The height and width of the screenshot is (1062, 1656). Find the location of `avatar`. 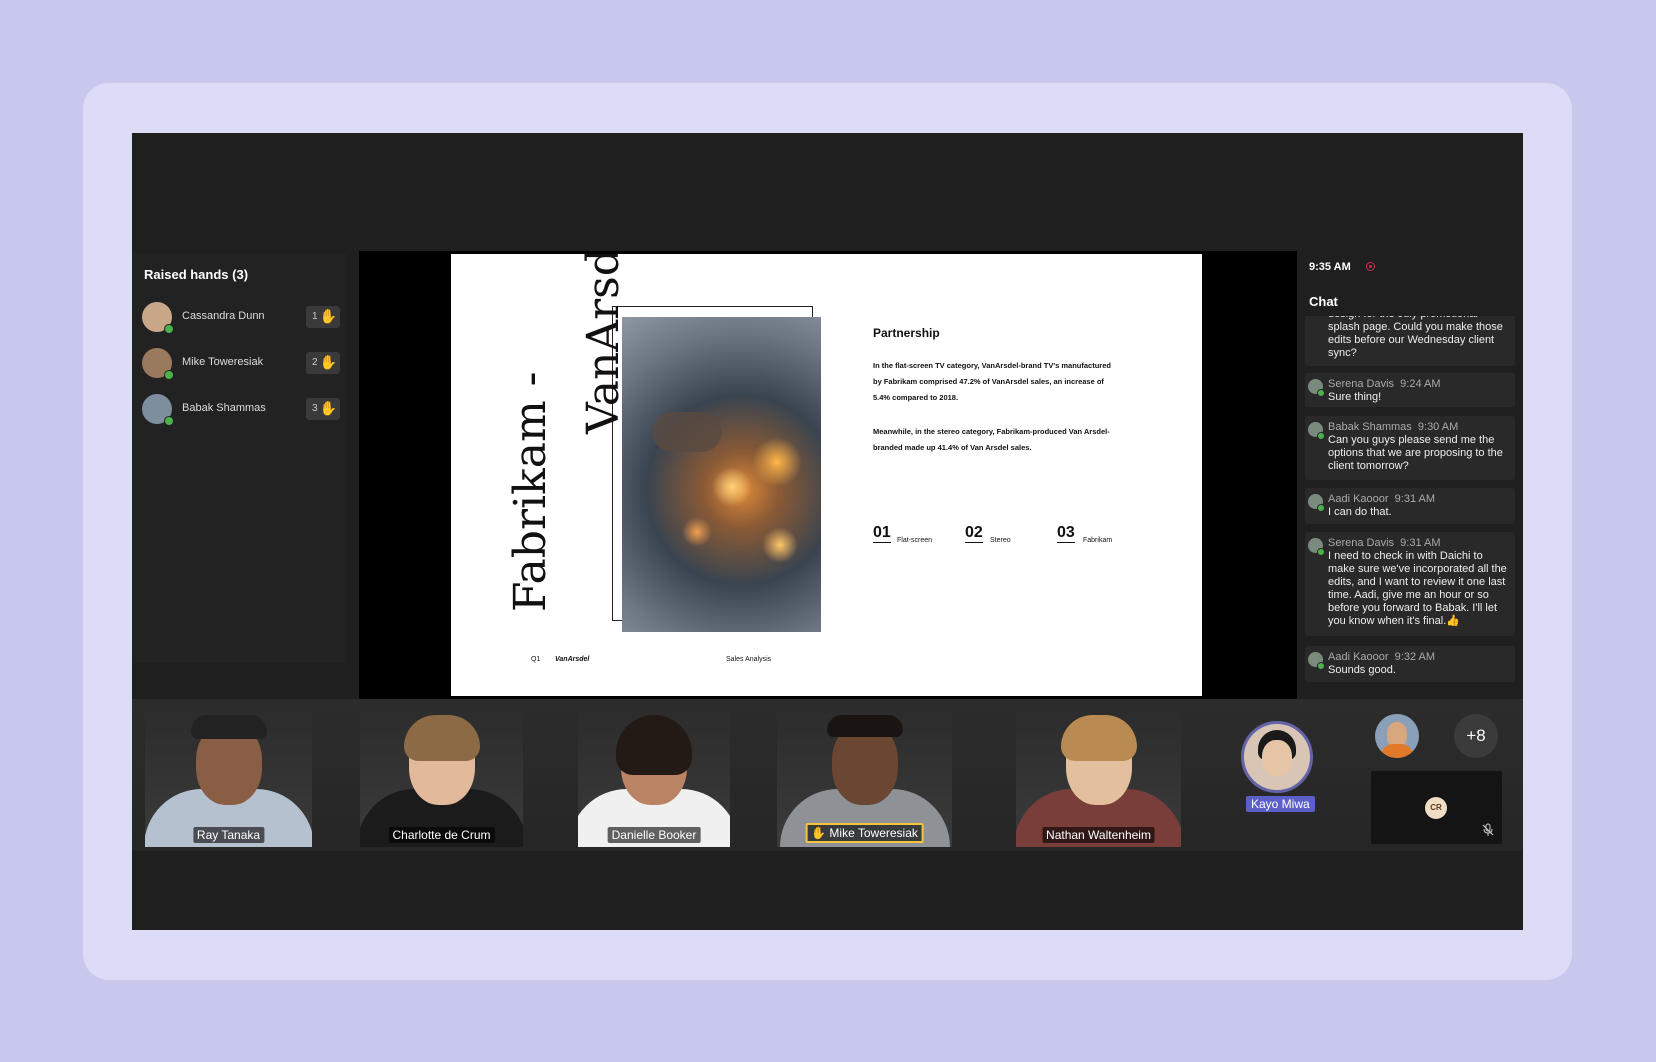

avatar is located at coordinates (1397, 736).